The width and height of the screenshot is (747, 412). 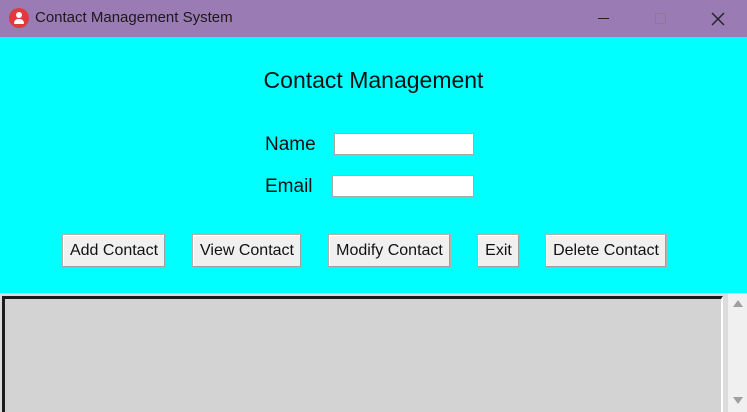 I want to click on view-contact-button: View Contact, so click(x=247, y=251).